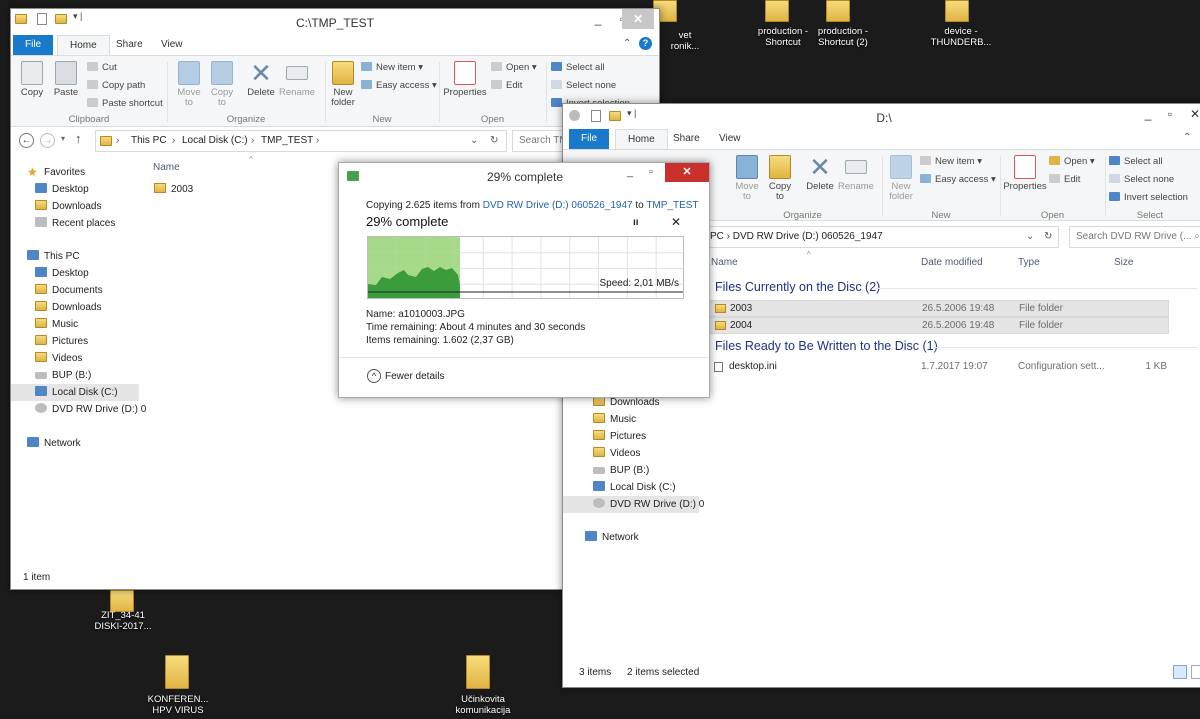 This screenshot has height=719, width=1200. I want to click on nav-recent-places: Recent places, so click(75, 223).